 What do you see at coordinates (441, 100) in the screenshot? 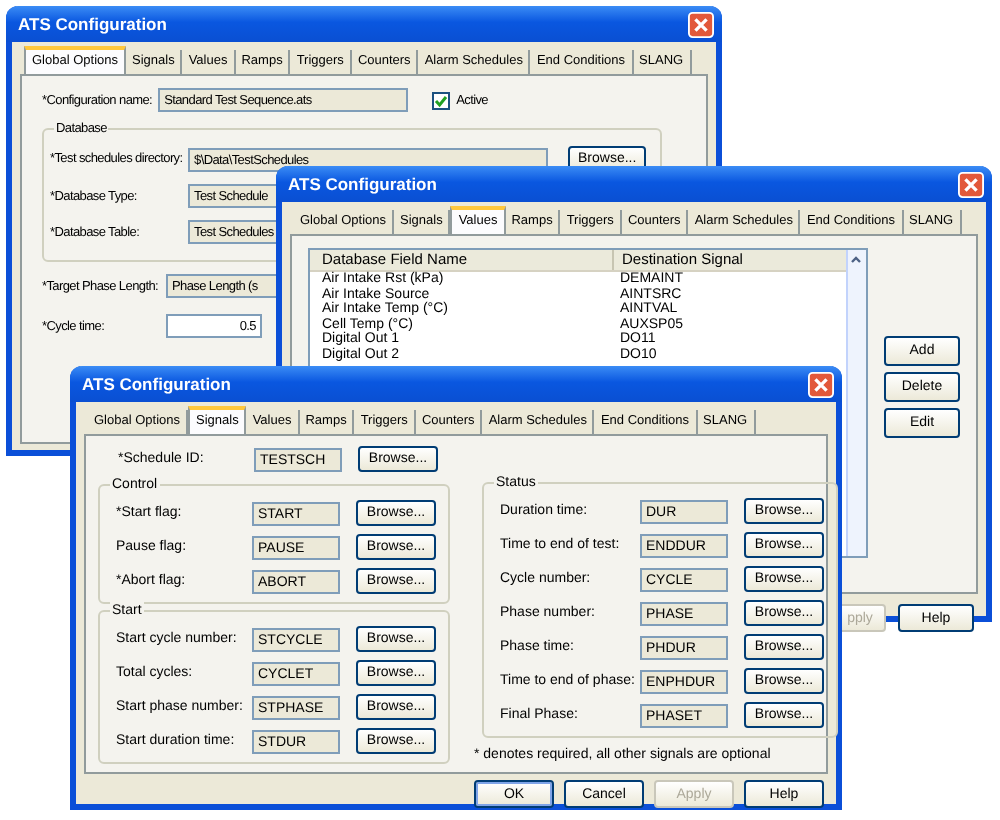
I see `checkbox-icon` at bounding box center [441, 100].